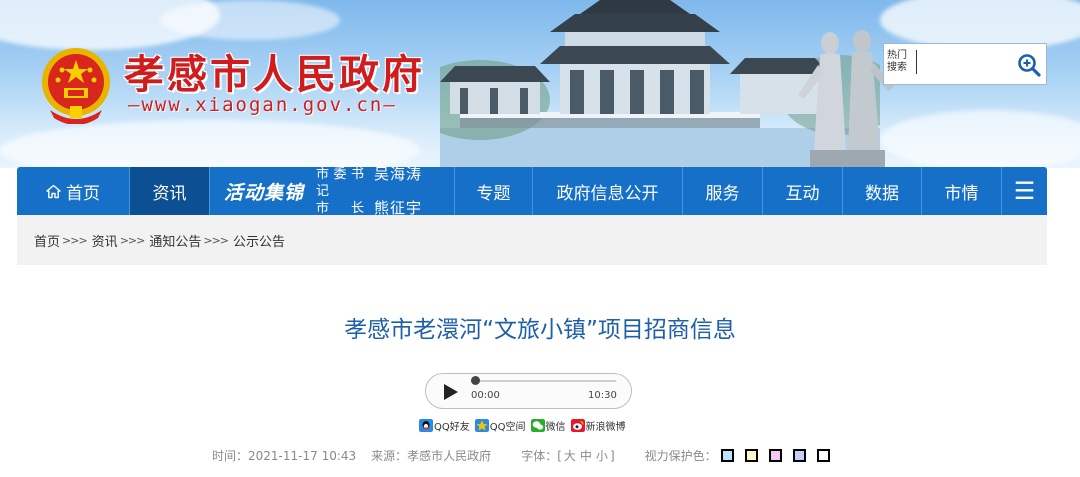  I want to click on nav-gov-info-label: 政府信息公开, so click(607, 193).